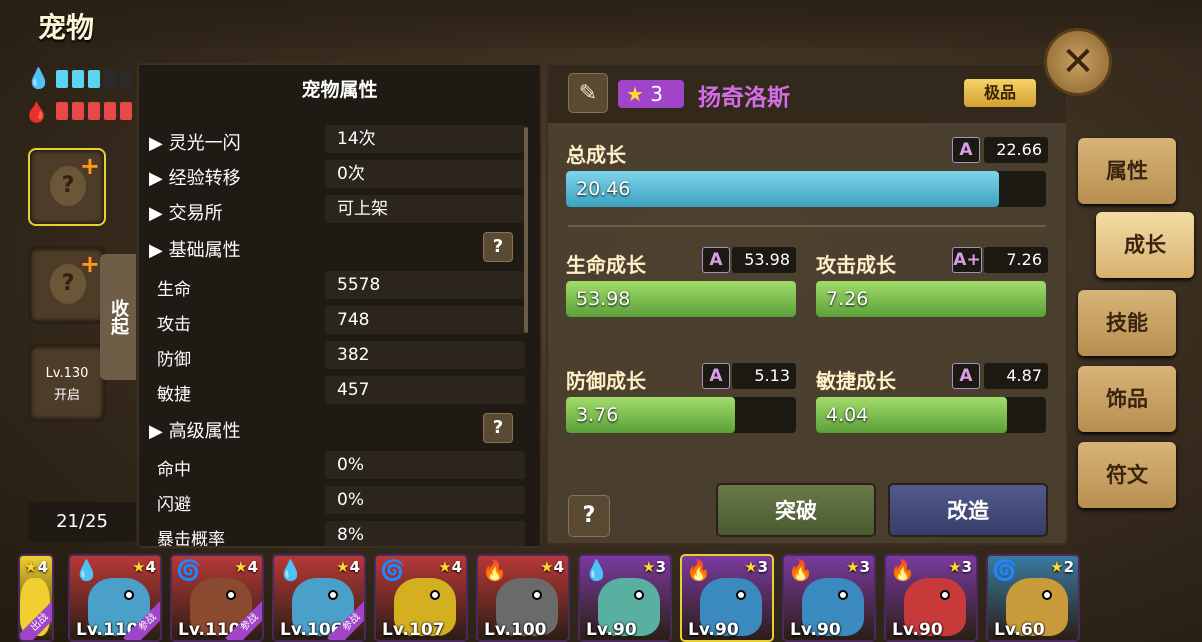  What do you see at coordinates (494, 570) in the screenshot?
I see `fire-drop-icon: 🔥` at bounding box center [494, 570].